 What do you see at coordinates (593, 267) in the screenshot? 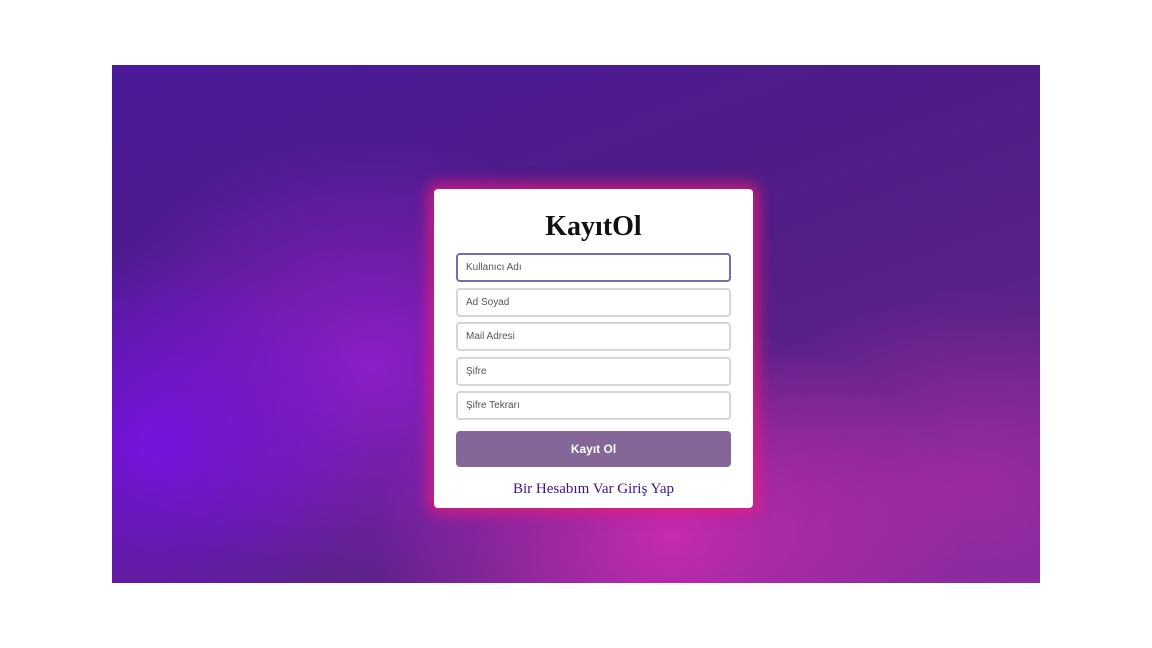
I see `username-input` at bounding box center [593, 267].